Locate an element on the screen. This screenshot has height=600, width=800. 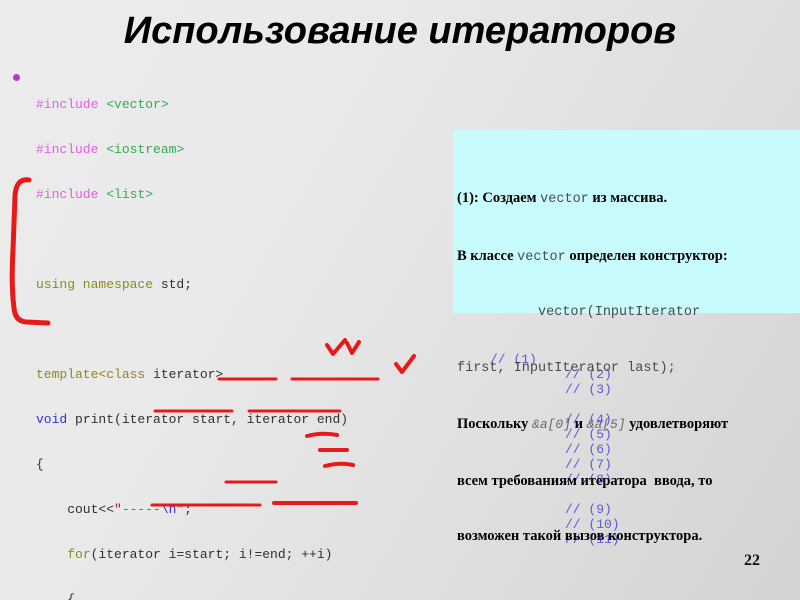
code-line: void print(iterator start, iterator end) is located at coordinates (192, 419).